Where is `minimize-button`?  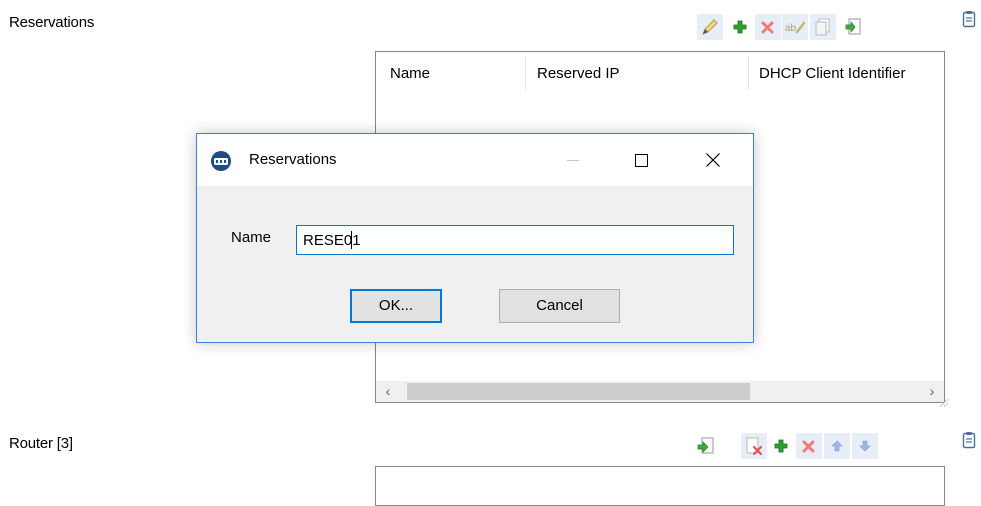 minimize-button is located at coordinates (573, 160).